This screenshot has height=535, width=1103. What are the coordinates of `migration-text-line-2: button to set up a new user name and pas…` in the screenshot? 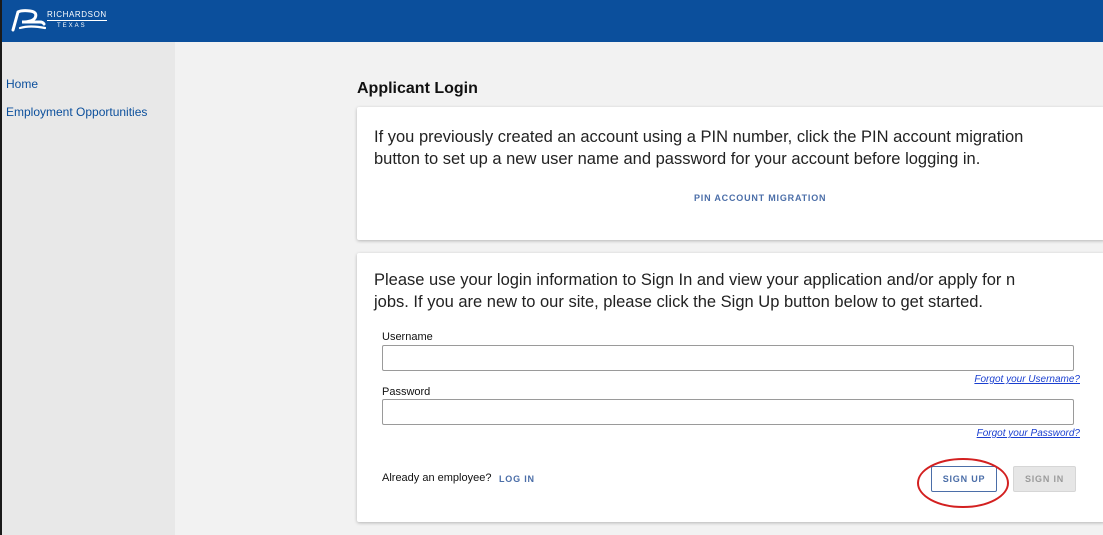 It's located at (677, 159).